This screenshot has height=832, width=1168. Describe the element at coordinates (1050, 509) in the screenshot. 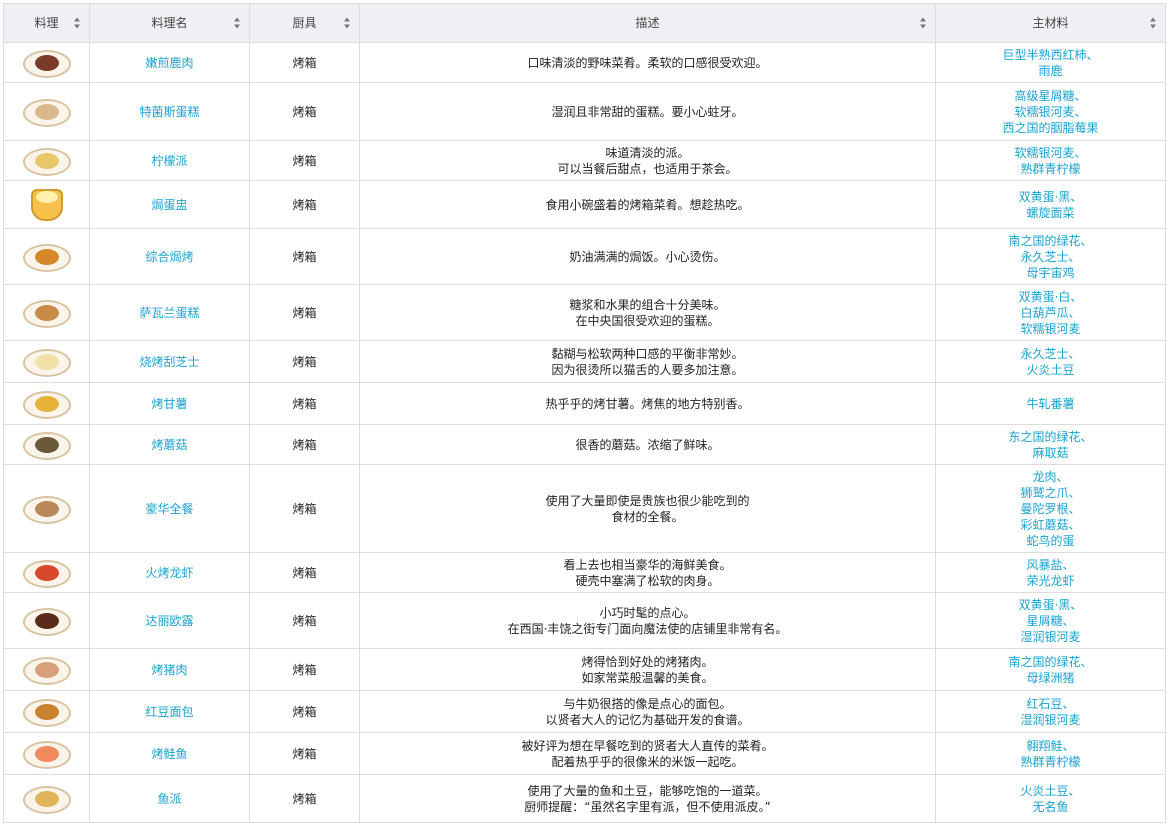

I see `ingredient-link: 曼陀罗根、` at that location.